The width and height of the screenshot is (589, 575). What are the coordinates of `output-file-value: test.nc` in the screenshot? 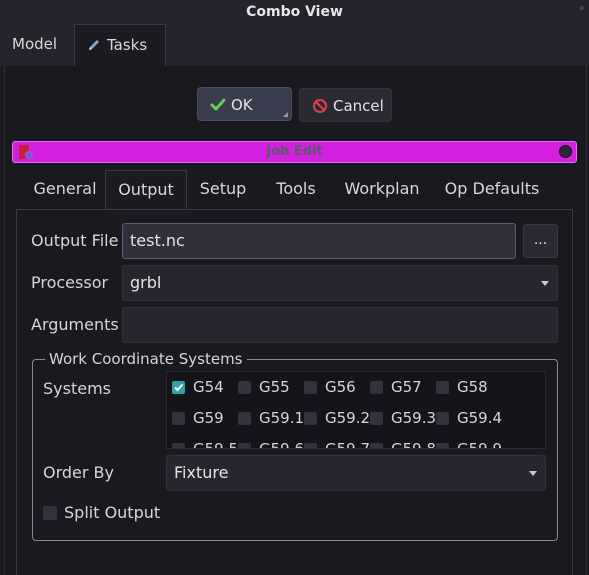 It's located at (157, 240).